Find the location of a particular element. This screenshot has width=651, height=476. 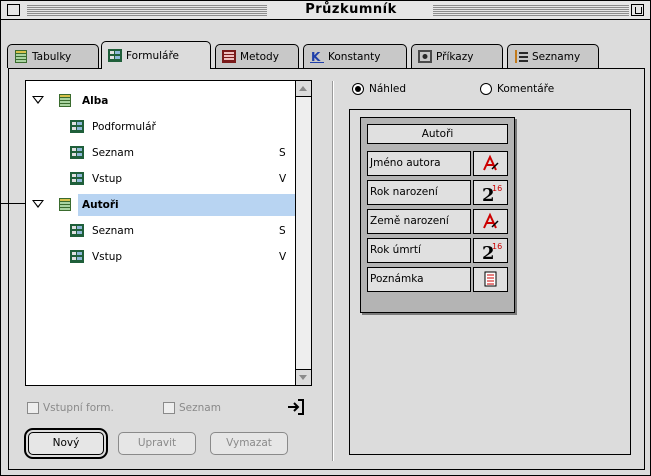

tree-item-table: Alba is located at coordinates (161, 101).